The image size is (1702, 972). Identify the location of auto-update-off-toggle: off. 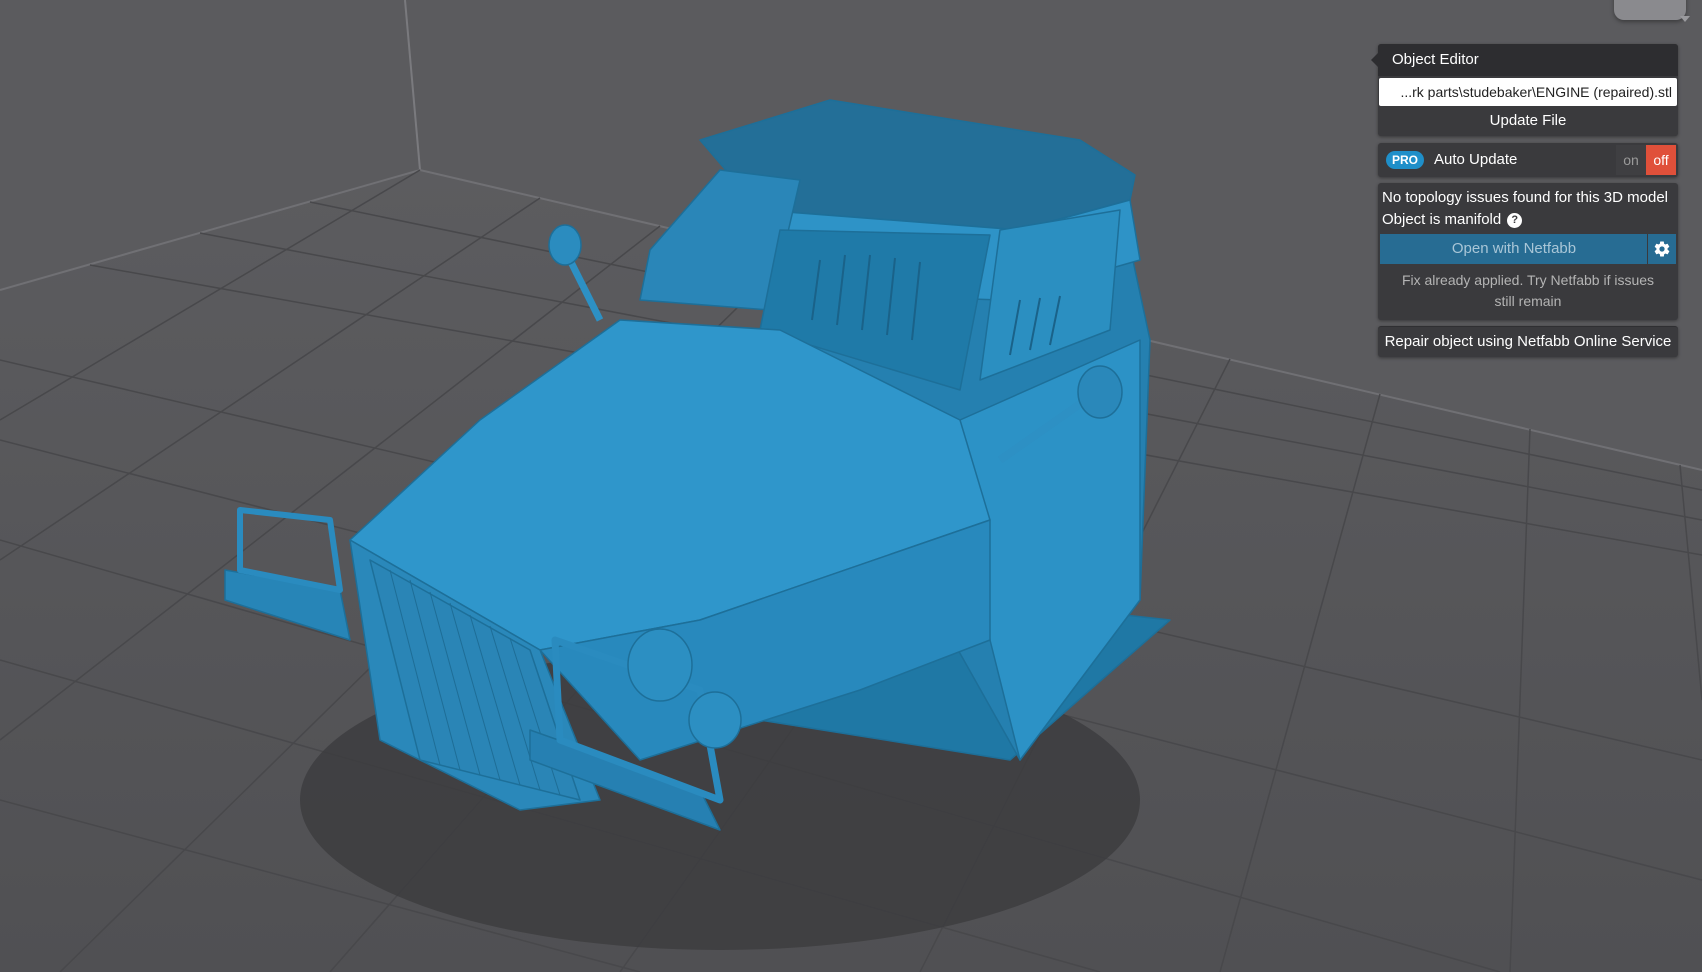
(1661, 160).